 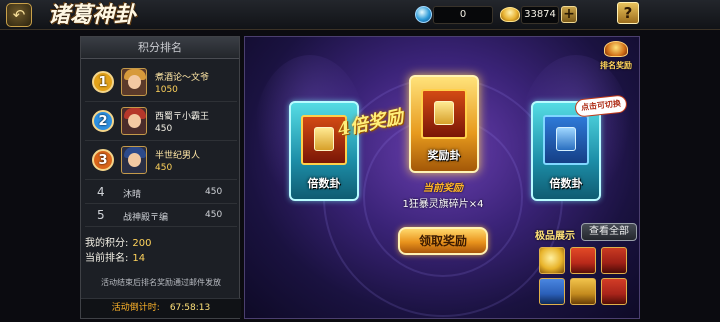 What do you see at coordinates (139, 258) in the screenshot?
I see `my-rank-value: 14` at bounding box center [139, 258].